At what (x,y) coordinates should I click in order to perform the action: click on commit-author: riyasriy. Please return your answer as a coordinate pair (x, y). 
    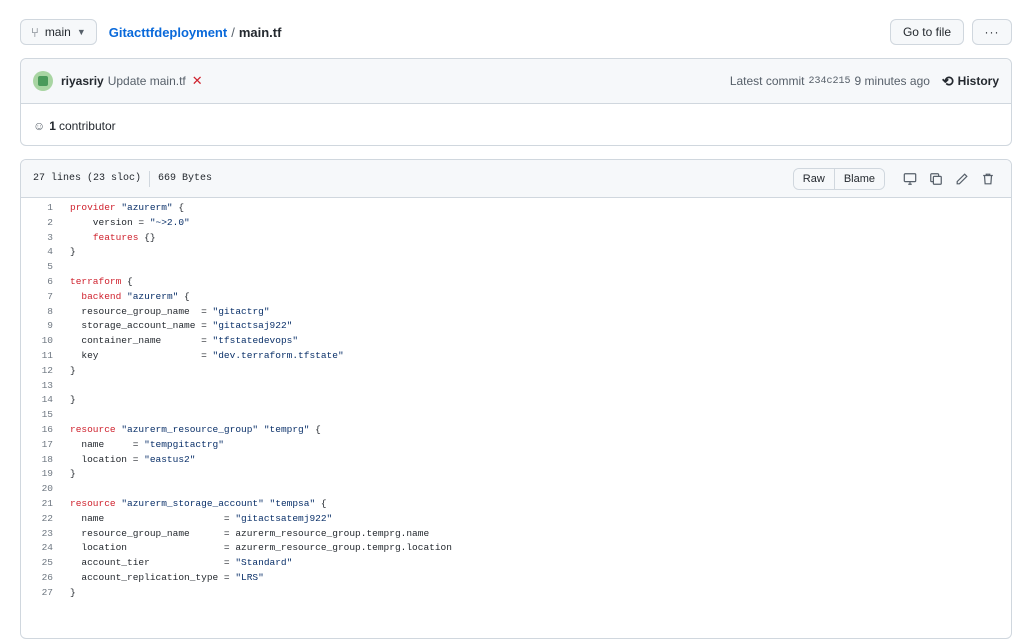
    Looking at the image, I should click on (82, 81).